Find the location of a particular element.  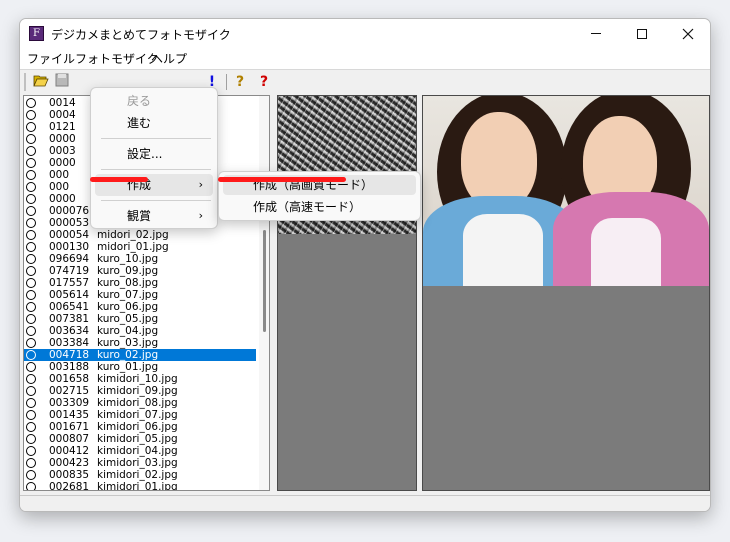

tile-count: 0004 is located at coordinates (62, 115).